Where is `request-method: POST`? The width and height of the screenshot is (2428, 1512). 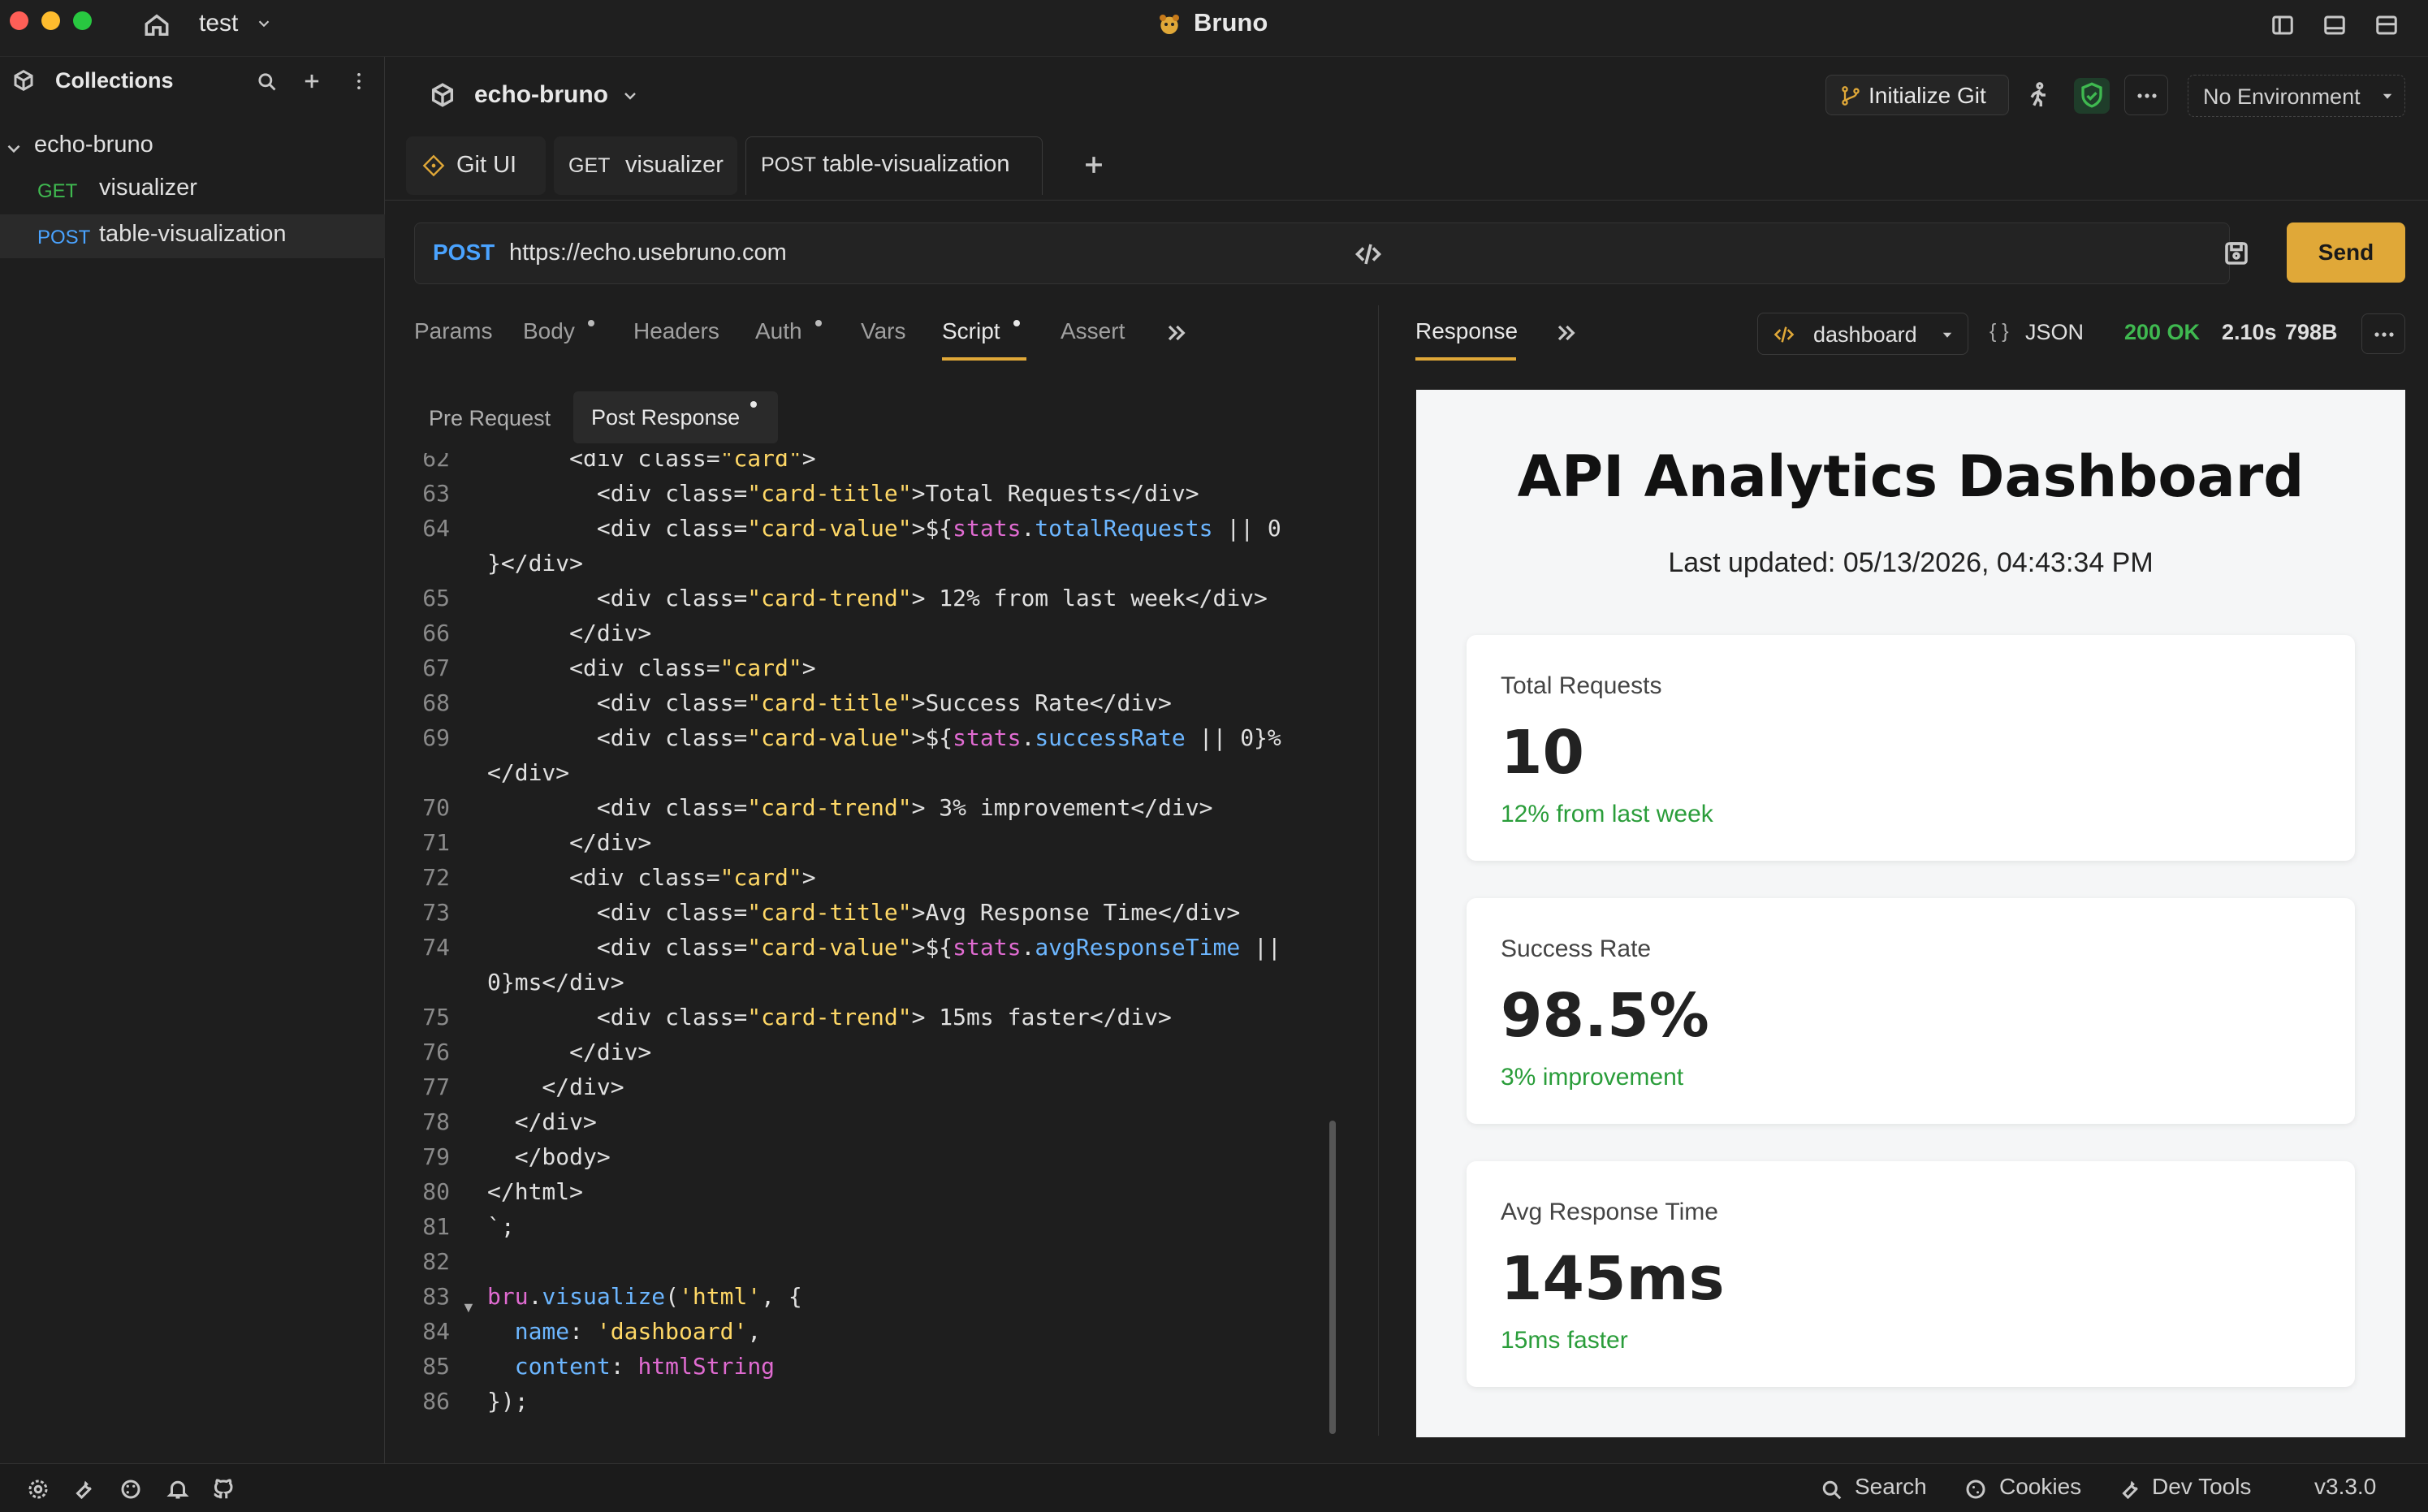 request-method: POST is located at coordinates (464, 253).